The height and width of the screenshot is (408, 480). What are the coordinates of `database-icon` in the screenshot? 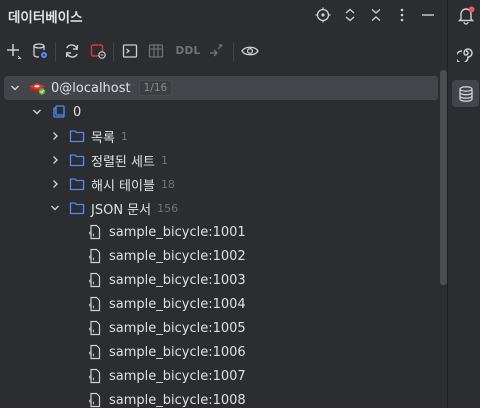 It's located at (59, 112).